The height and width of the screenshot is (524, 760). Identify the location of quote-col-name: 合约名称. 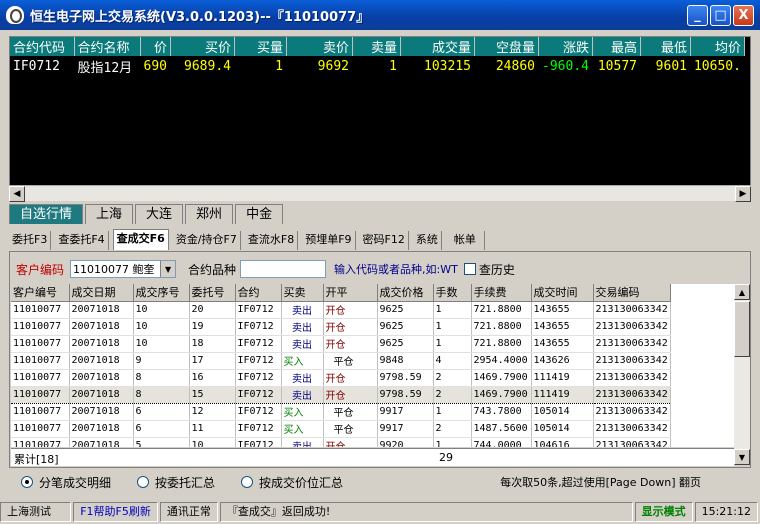
(107, 46).